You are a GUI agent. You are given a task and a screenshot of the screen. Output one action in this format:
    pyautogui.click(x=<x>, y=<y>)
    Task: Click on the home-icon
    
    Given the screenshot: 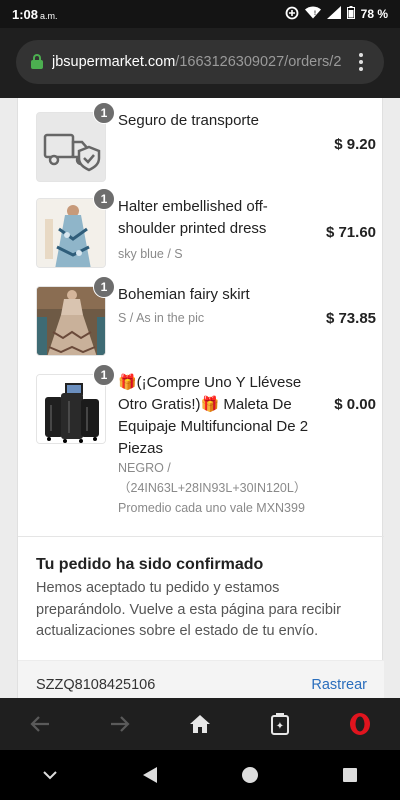 What is the action you would take?
    pyautogui.click(x=200, y=724)
    